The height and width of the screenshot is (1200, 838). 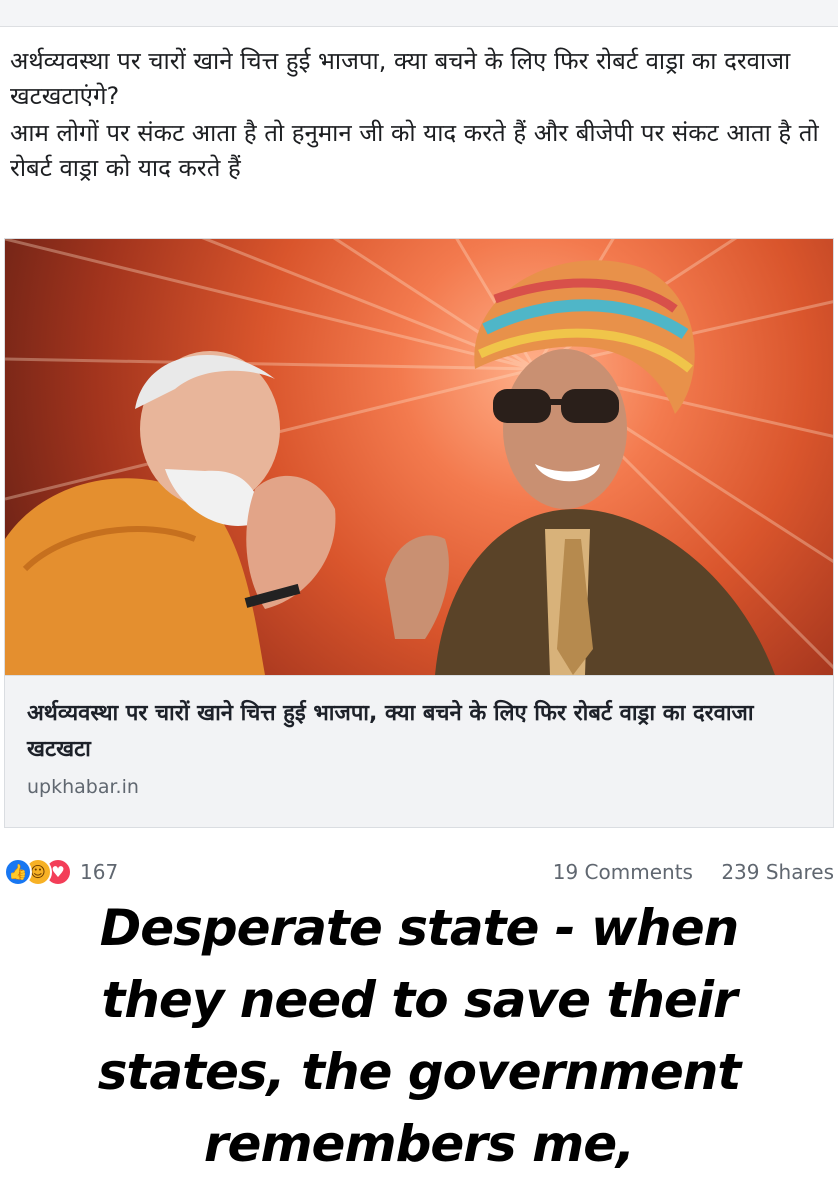 What do you see at coordinates (18, 872) in the screenshot?
I see `like-icon: 👍` at bounding box center [18, 872].